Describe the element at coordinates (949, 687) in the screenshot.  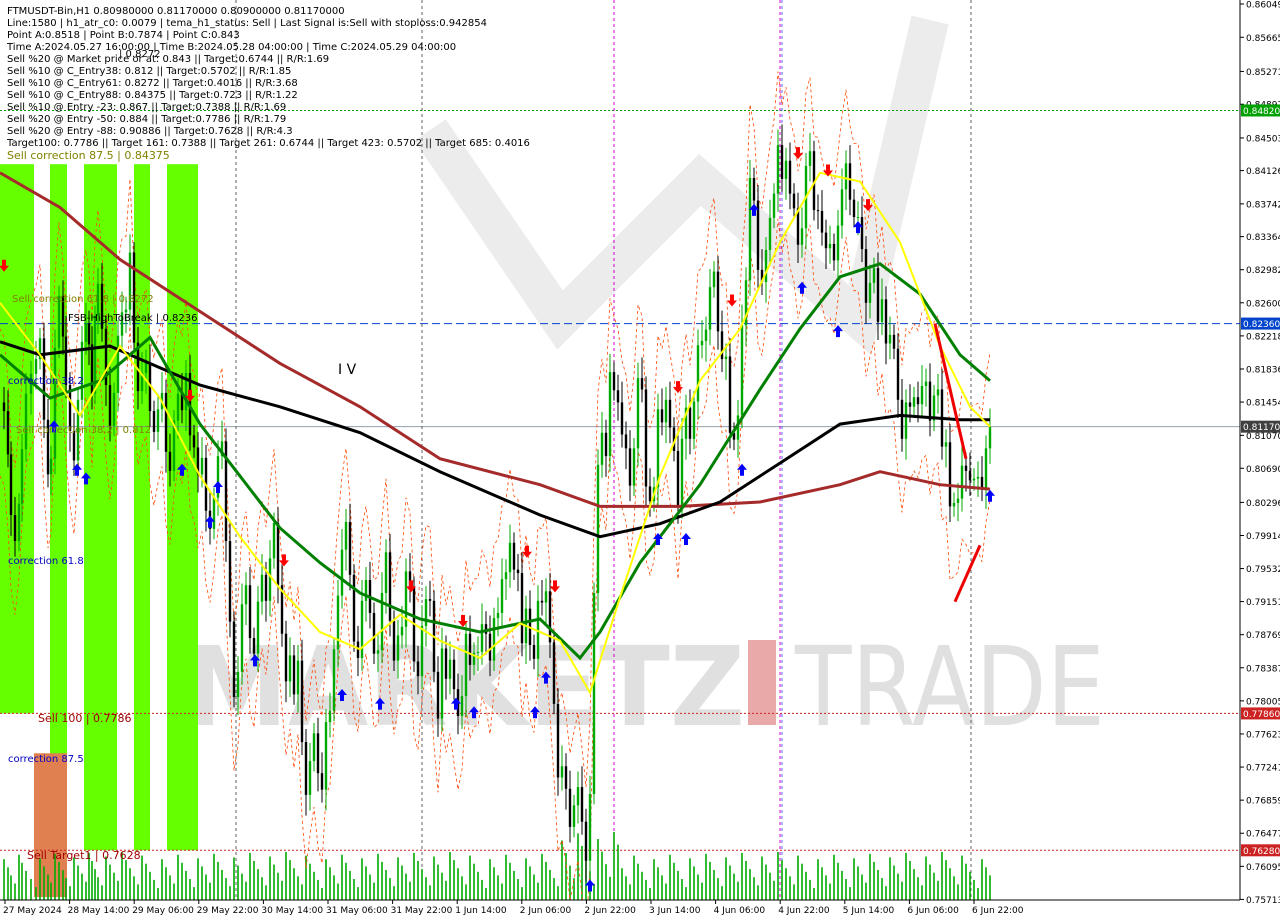
I see `watermark-text-right: TRADE` at that location.